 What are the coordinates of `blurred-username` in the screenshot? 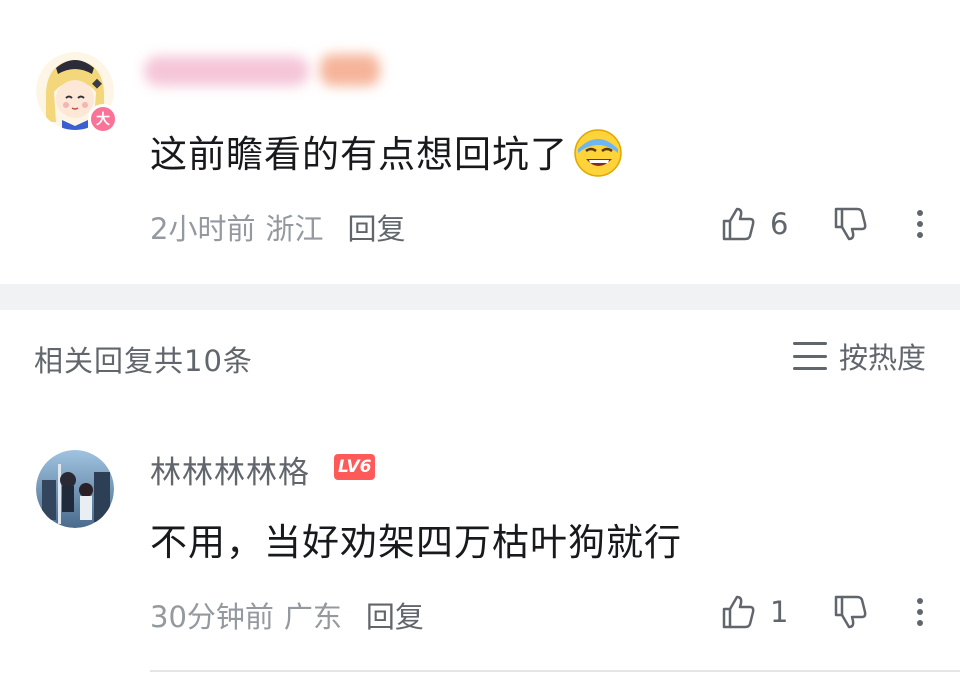 It's located at (269, 70).